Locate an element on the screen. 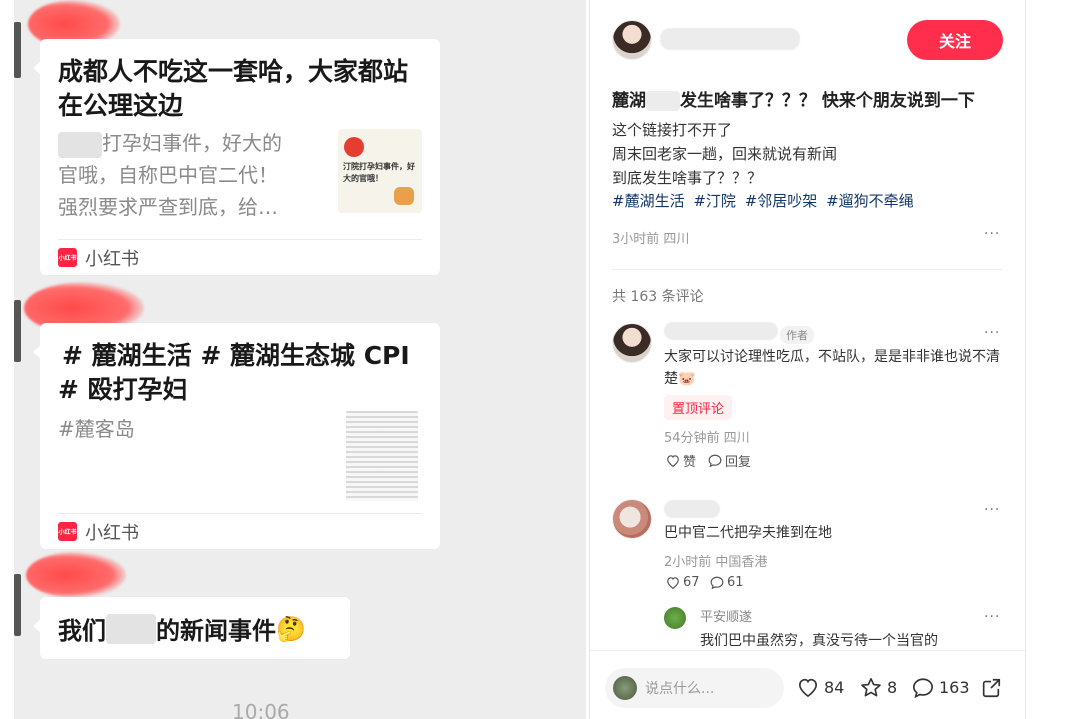  share-icon is located at coordinates (991, 688).